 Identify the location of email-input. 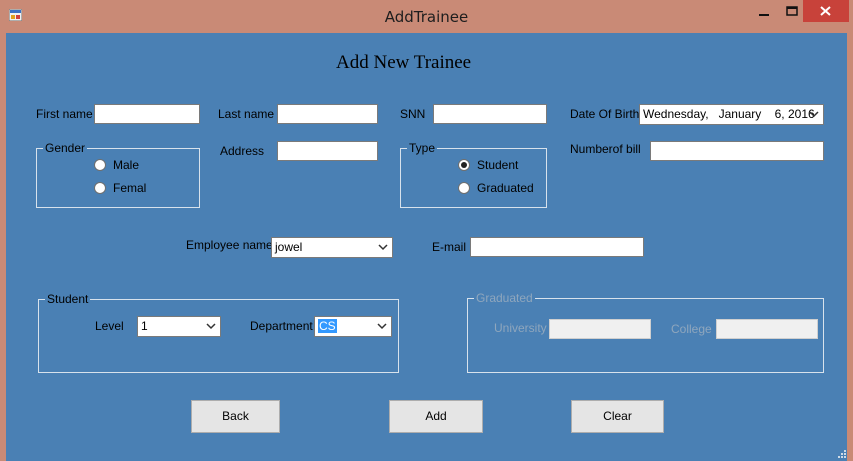
(557, 247).